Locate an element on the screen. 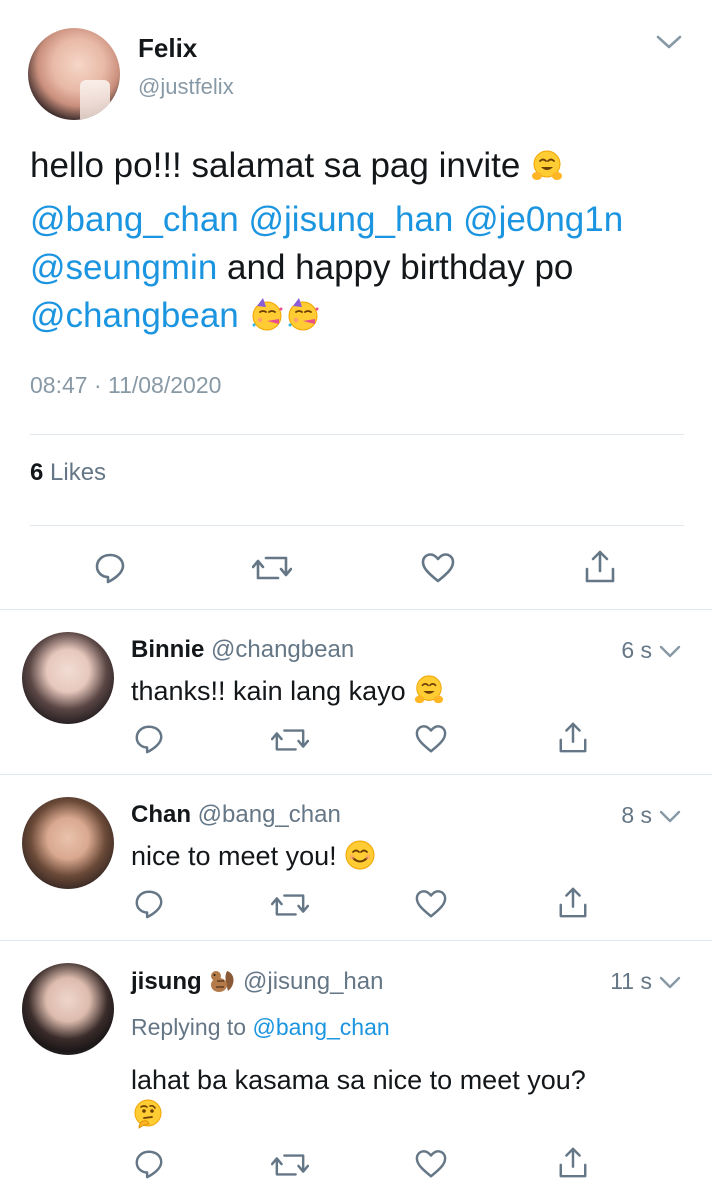  reply-time: 8 s is located at coordinates (636, 815).